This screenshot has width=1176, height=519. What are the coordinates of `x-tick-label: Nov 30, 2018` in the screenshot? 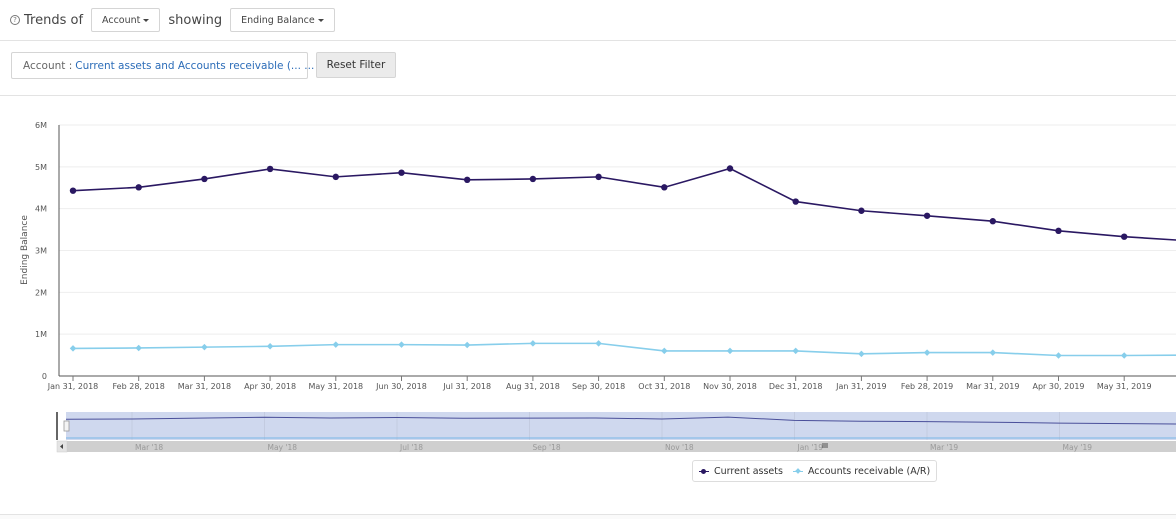 It's located at (730, 386).